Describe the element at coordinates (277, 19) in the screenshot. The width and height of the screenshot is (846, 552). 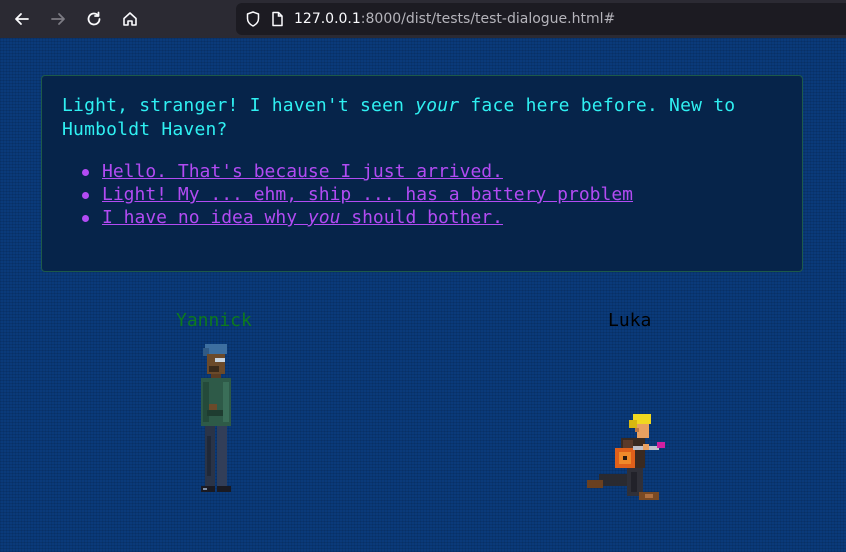
I see `page-icon` at that location.